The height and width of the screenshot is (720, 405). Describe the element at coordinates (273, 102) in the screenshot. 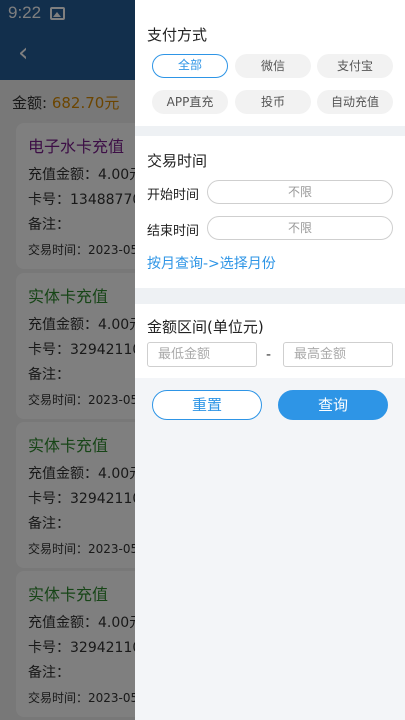

I see `payment-option-coin: 投币` at that location.